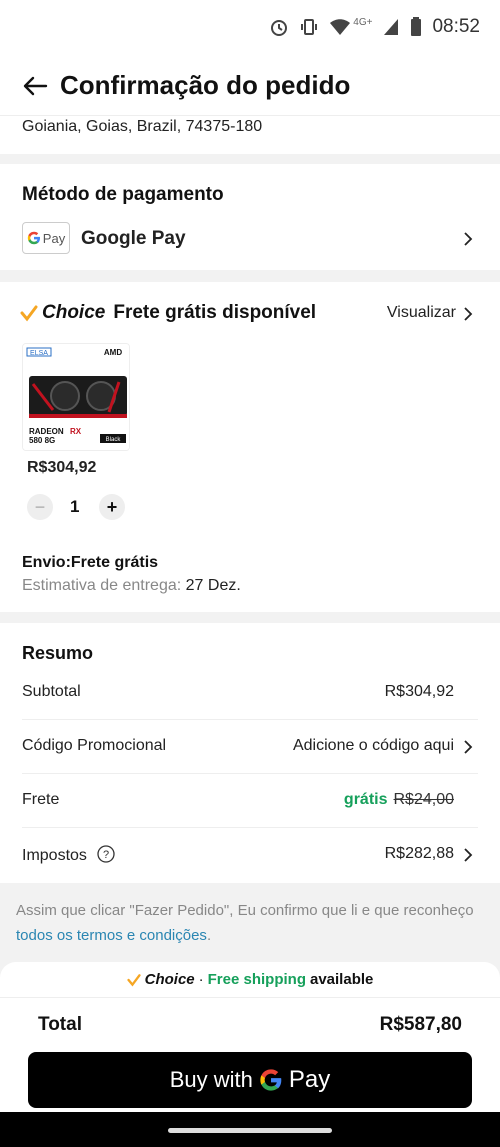 The width and height of the screenshot is (500, 1147). Describe the element at coordinates (41, 799) in the screenshot. I see `freight-label: Frete` at that location.